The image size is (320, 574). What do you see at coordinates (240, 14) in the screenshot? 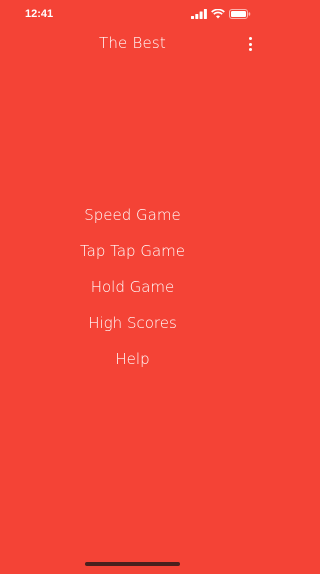
I see `battery-icon` at bounding box center [240, 14].